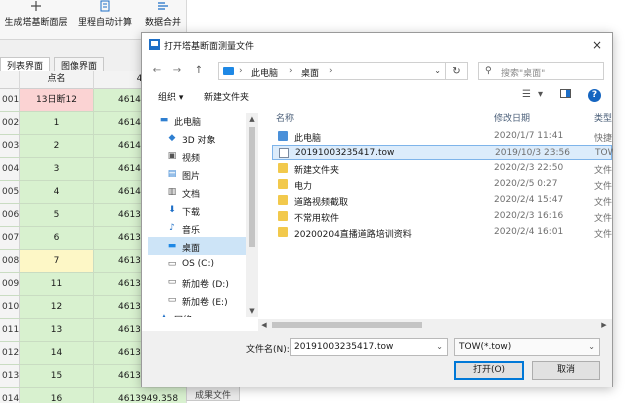  I want to click on column-header-date: 修改日期, so click(512, 117).